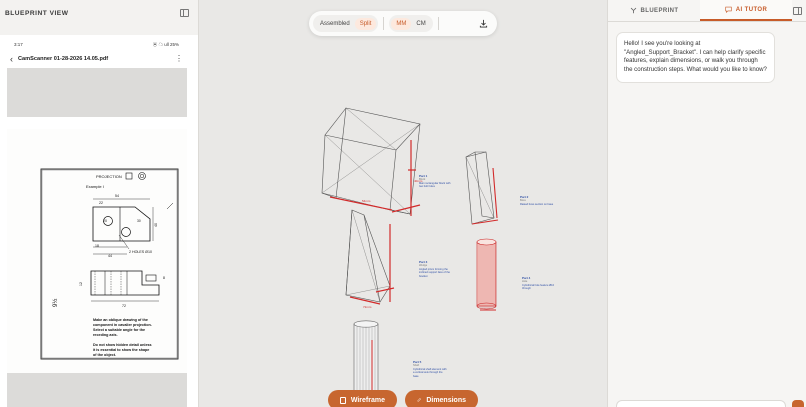 This screenshot has width=806, height=407. I want to click on phone-status-bar: 3:17 ⦿ ☁ ull 25%, so click(96, 45).